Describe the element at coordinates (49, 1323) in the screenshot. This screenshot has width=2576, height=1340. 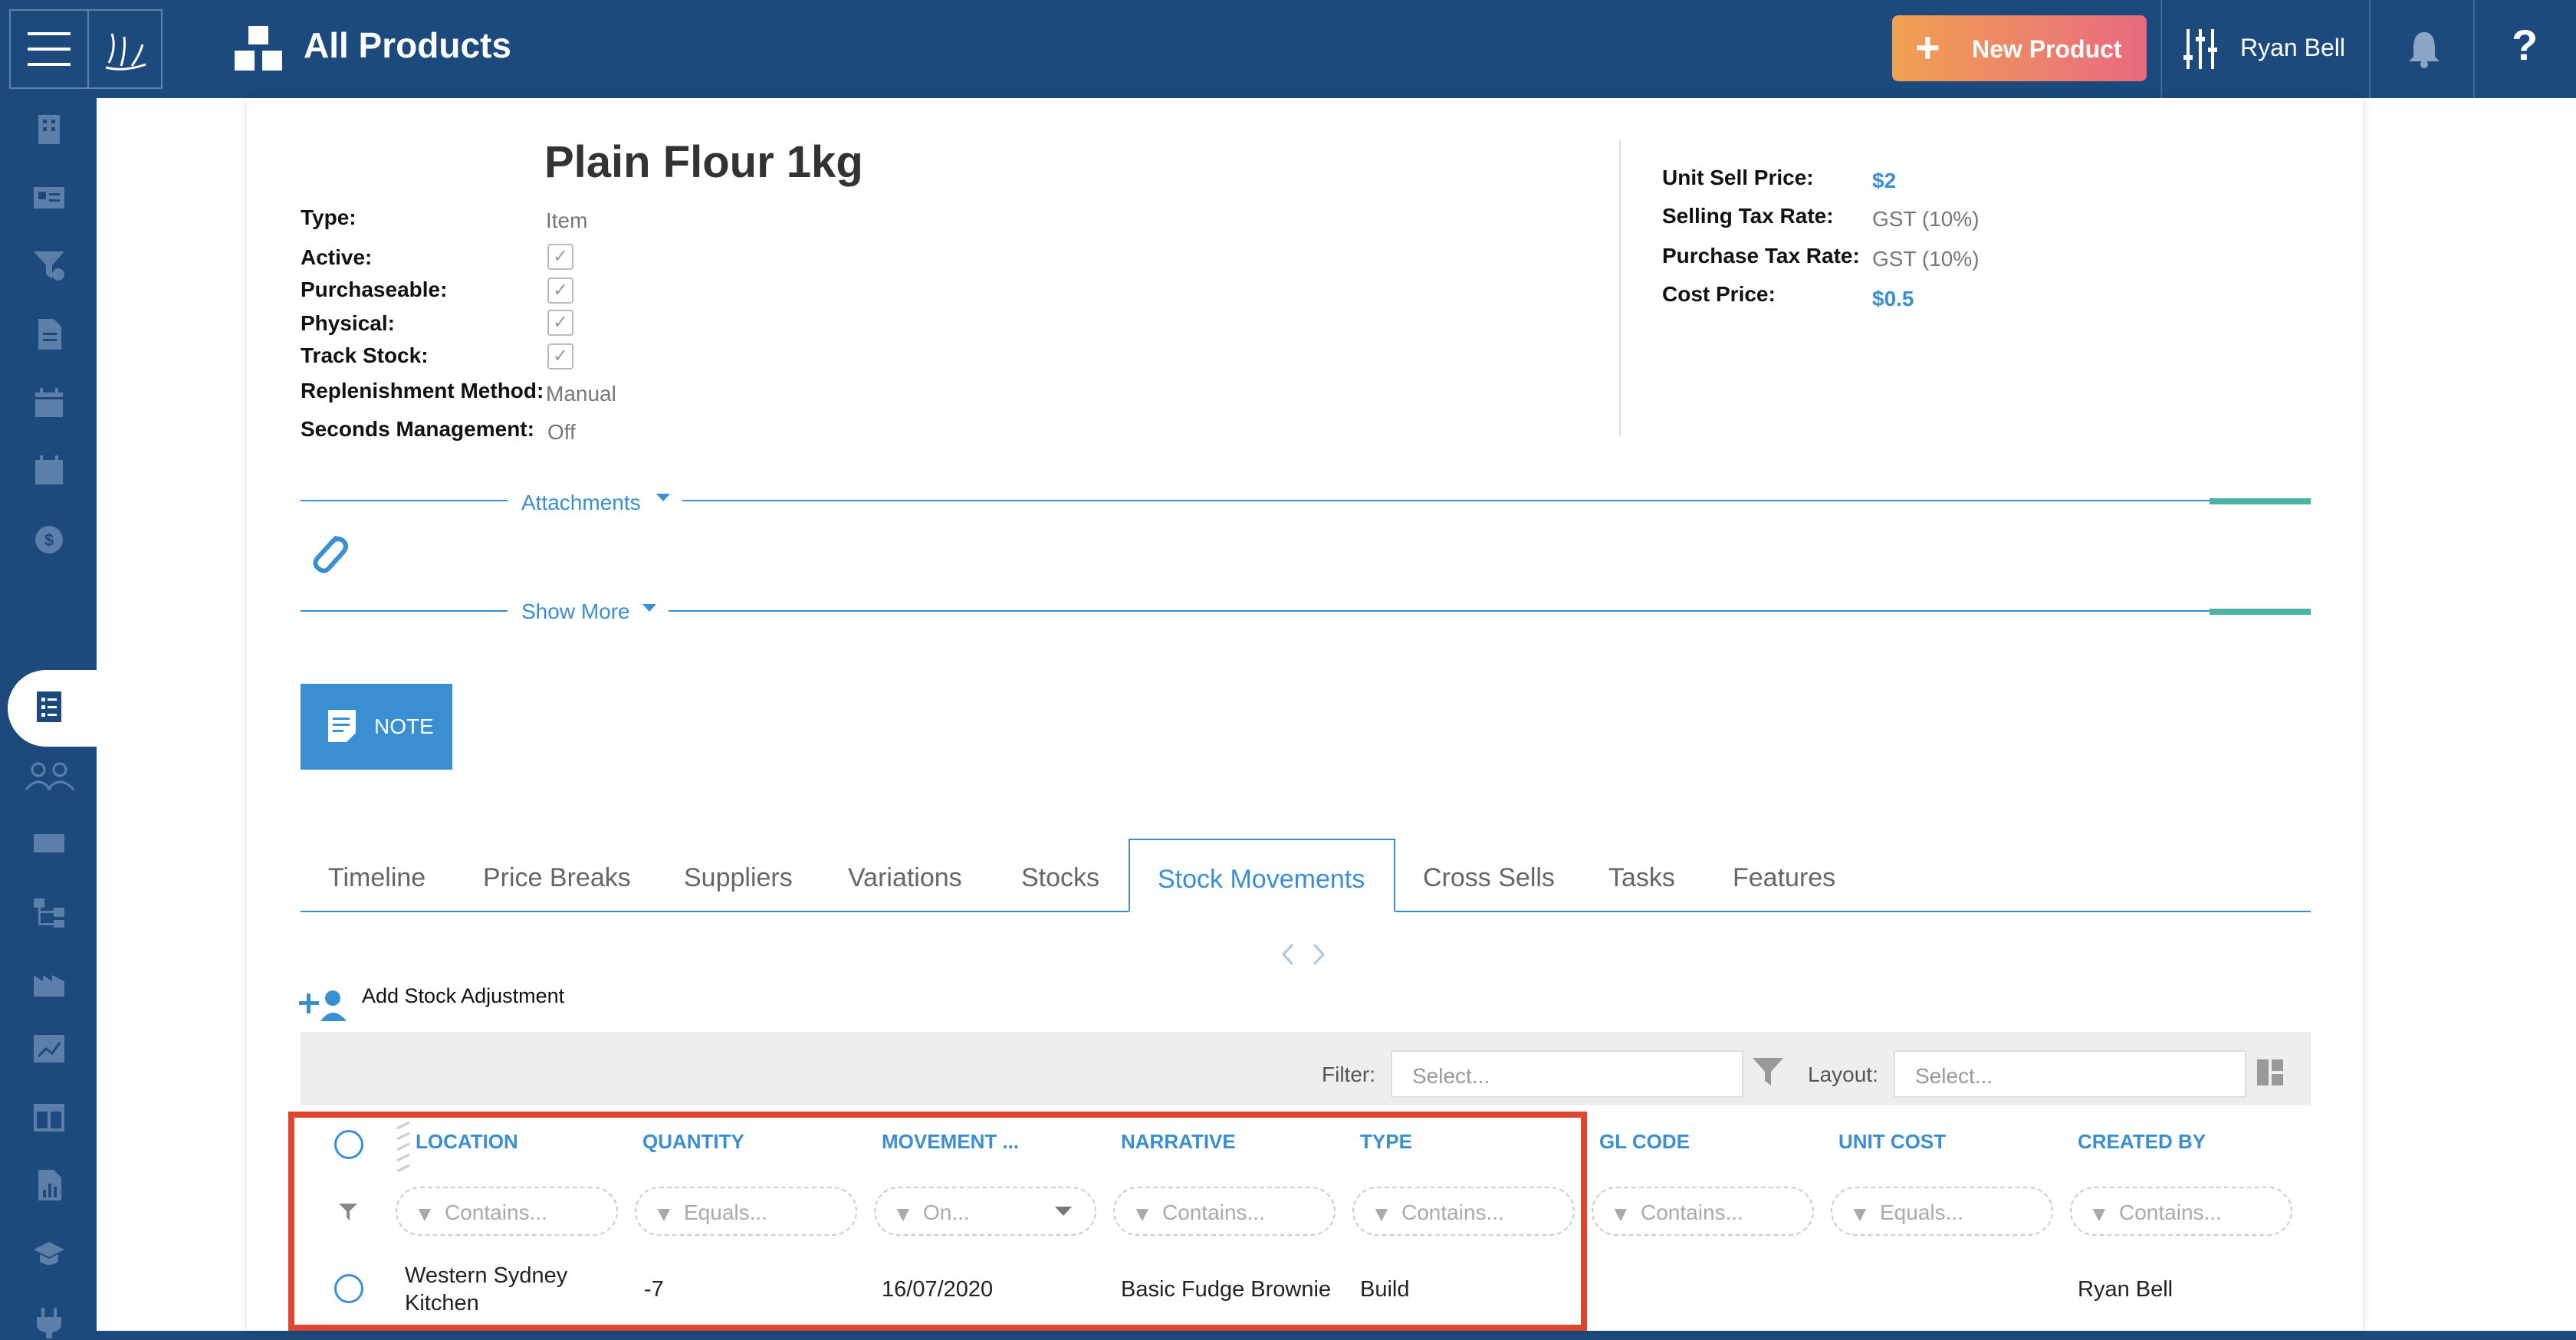
I see `plug-icon` at that location.